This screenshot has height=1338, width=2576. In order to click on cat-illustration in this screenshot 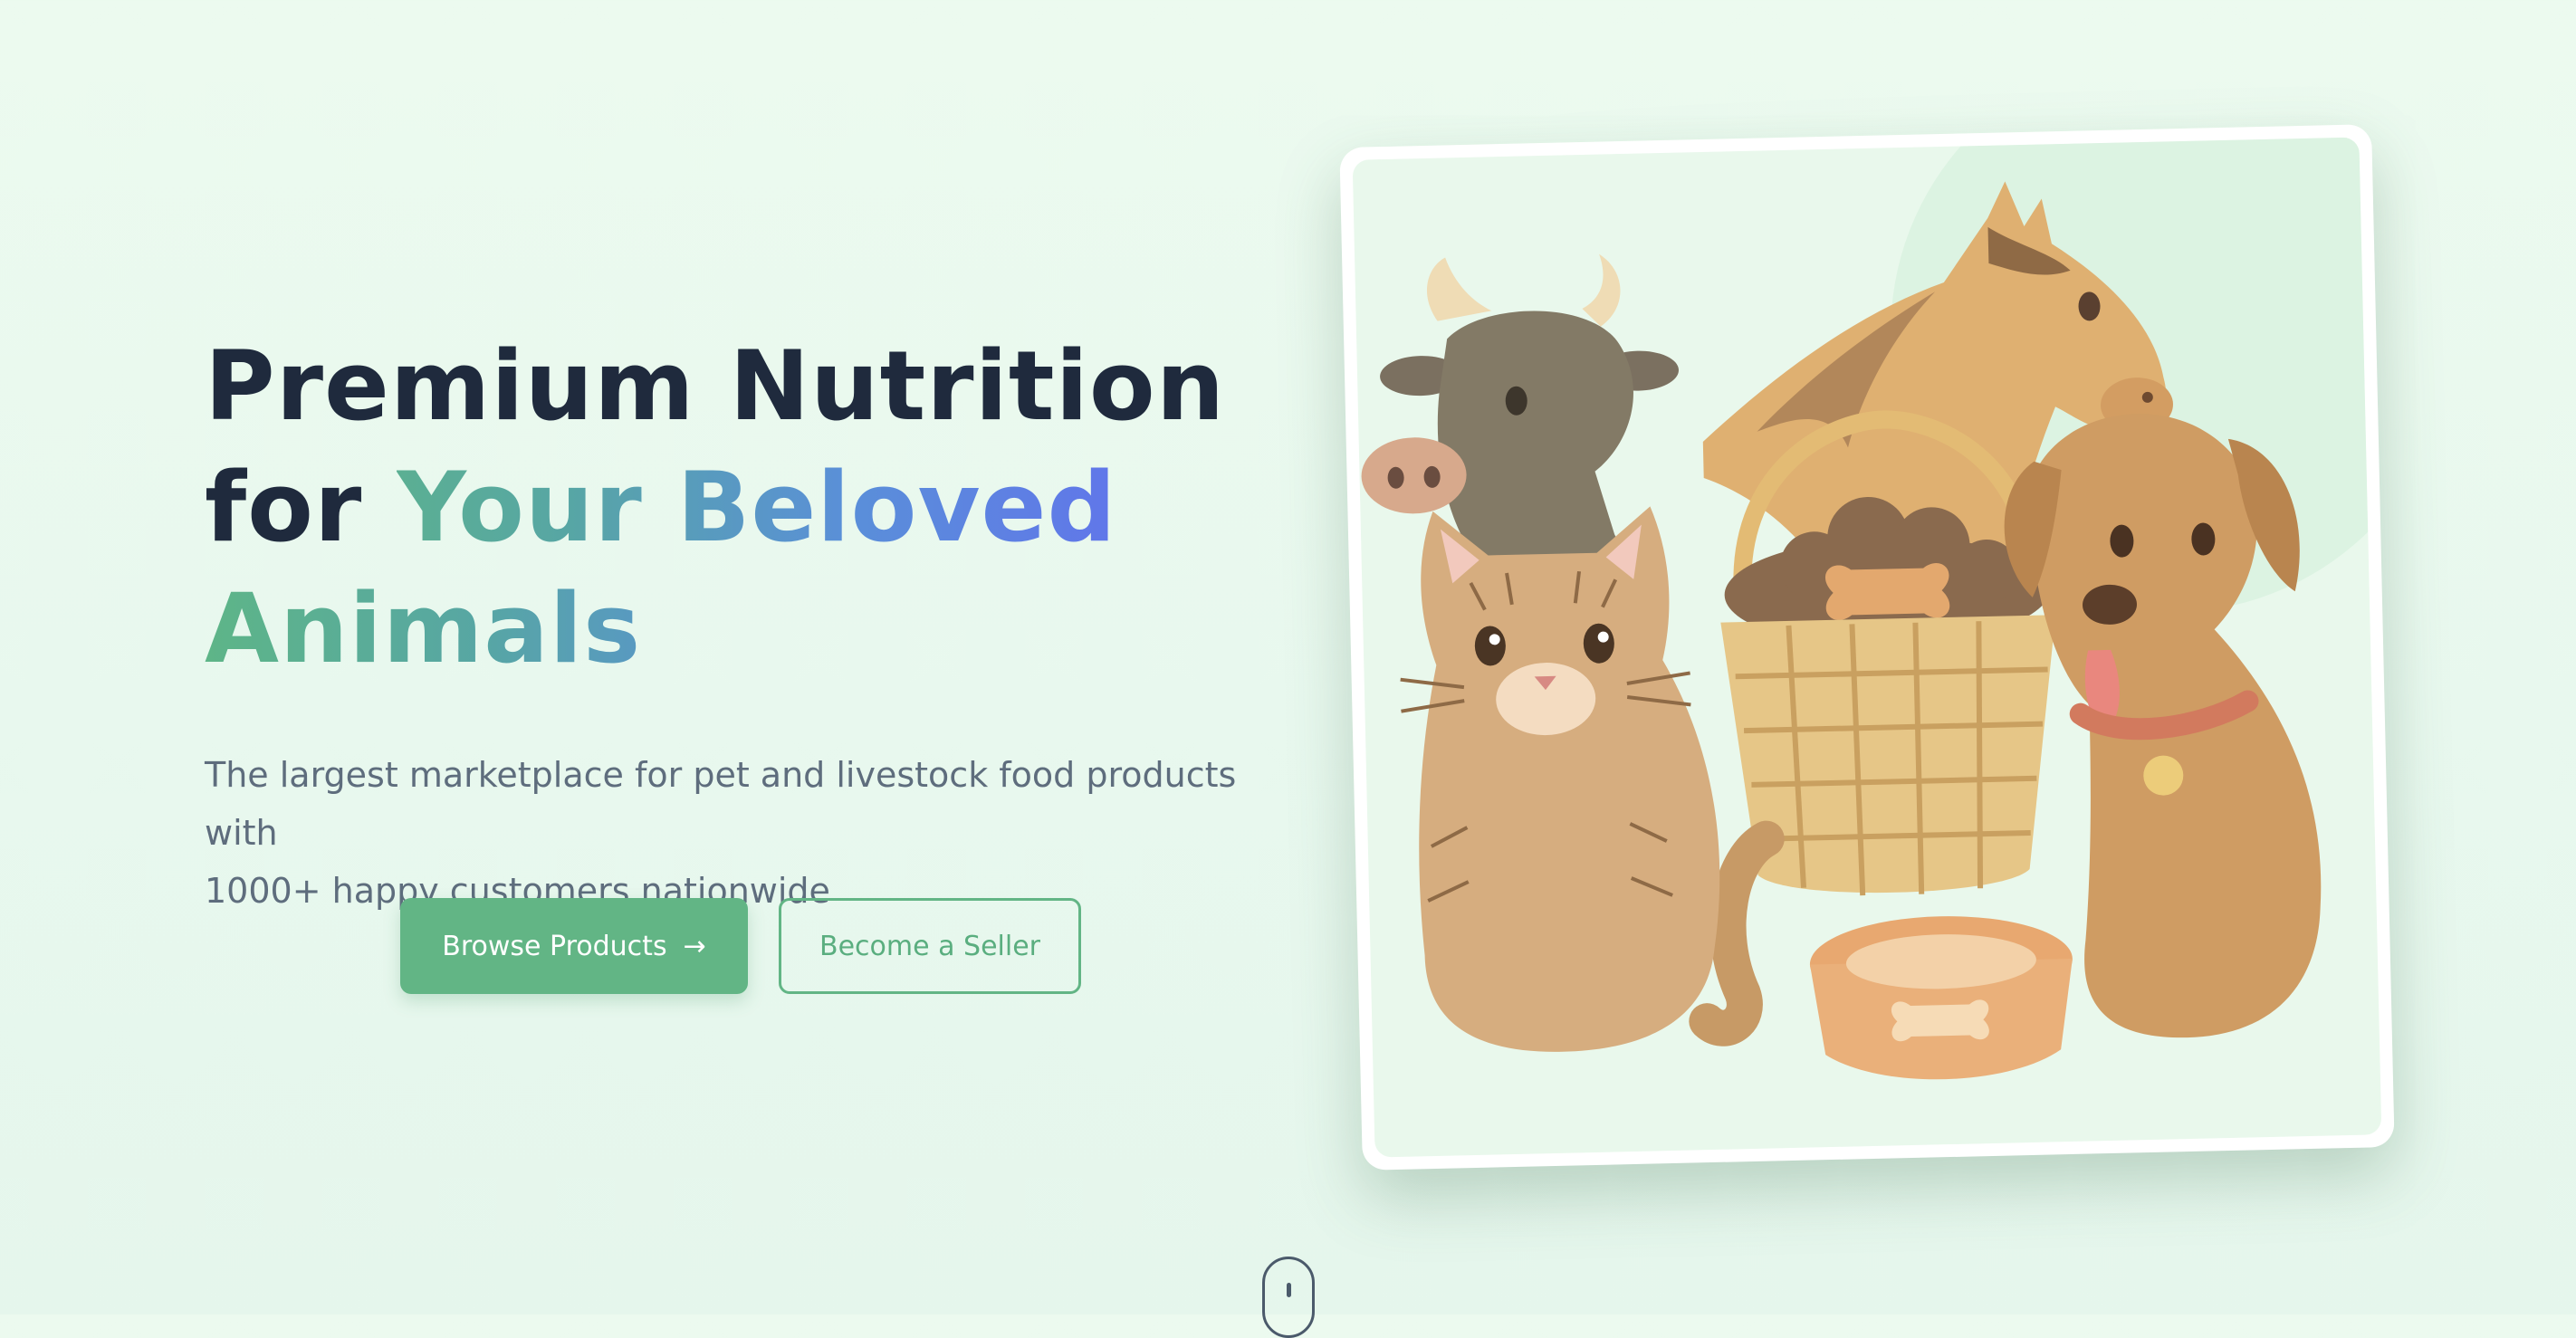, I will do `click(1592, 779)`.